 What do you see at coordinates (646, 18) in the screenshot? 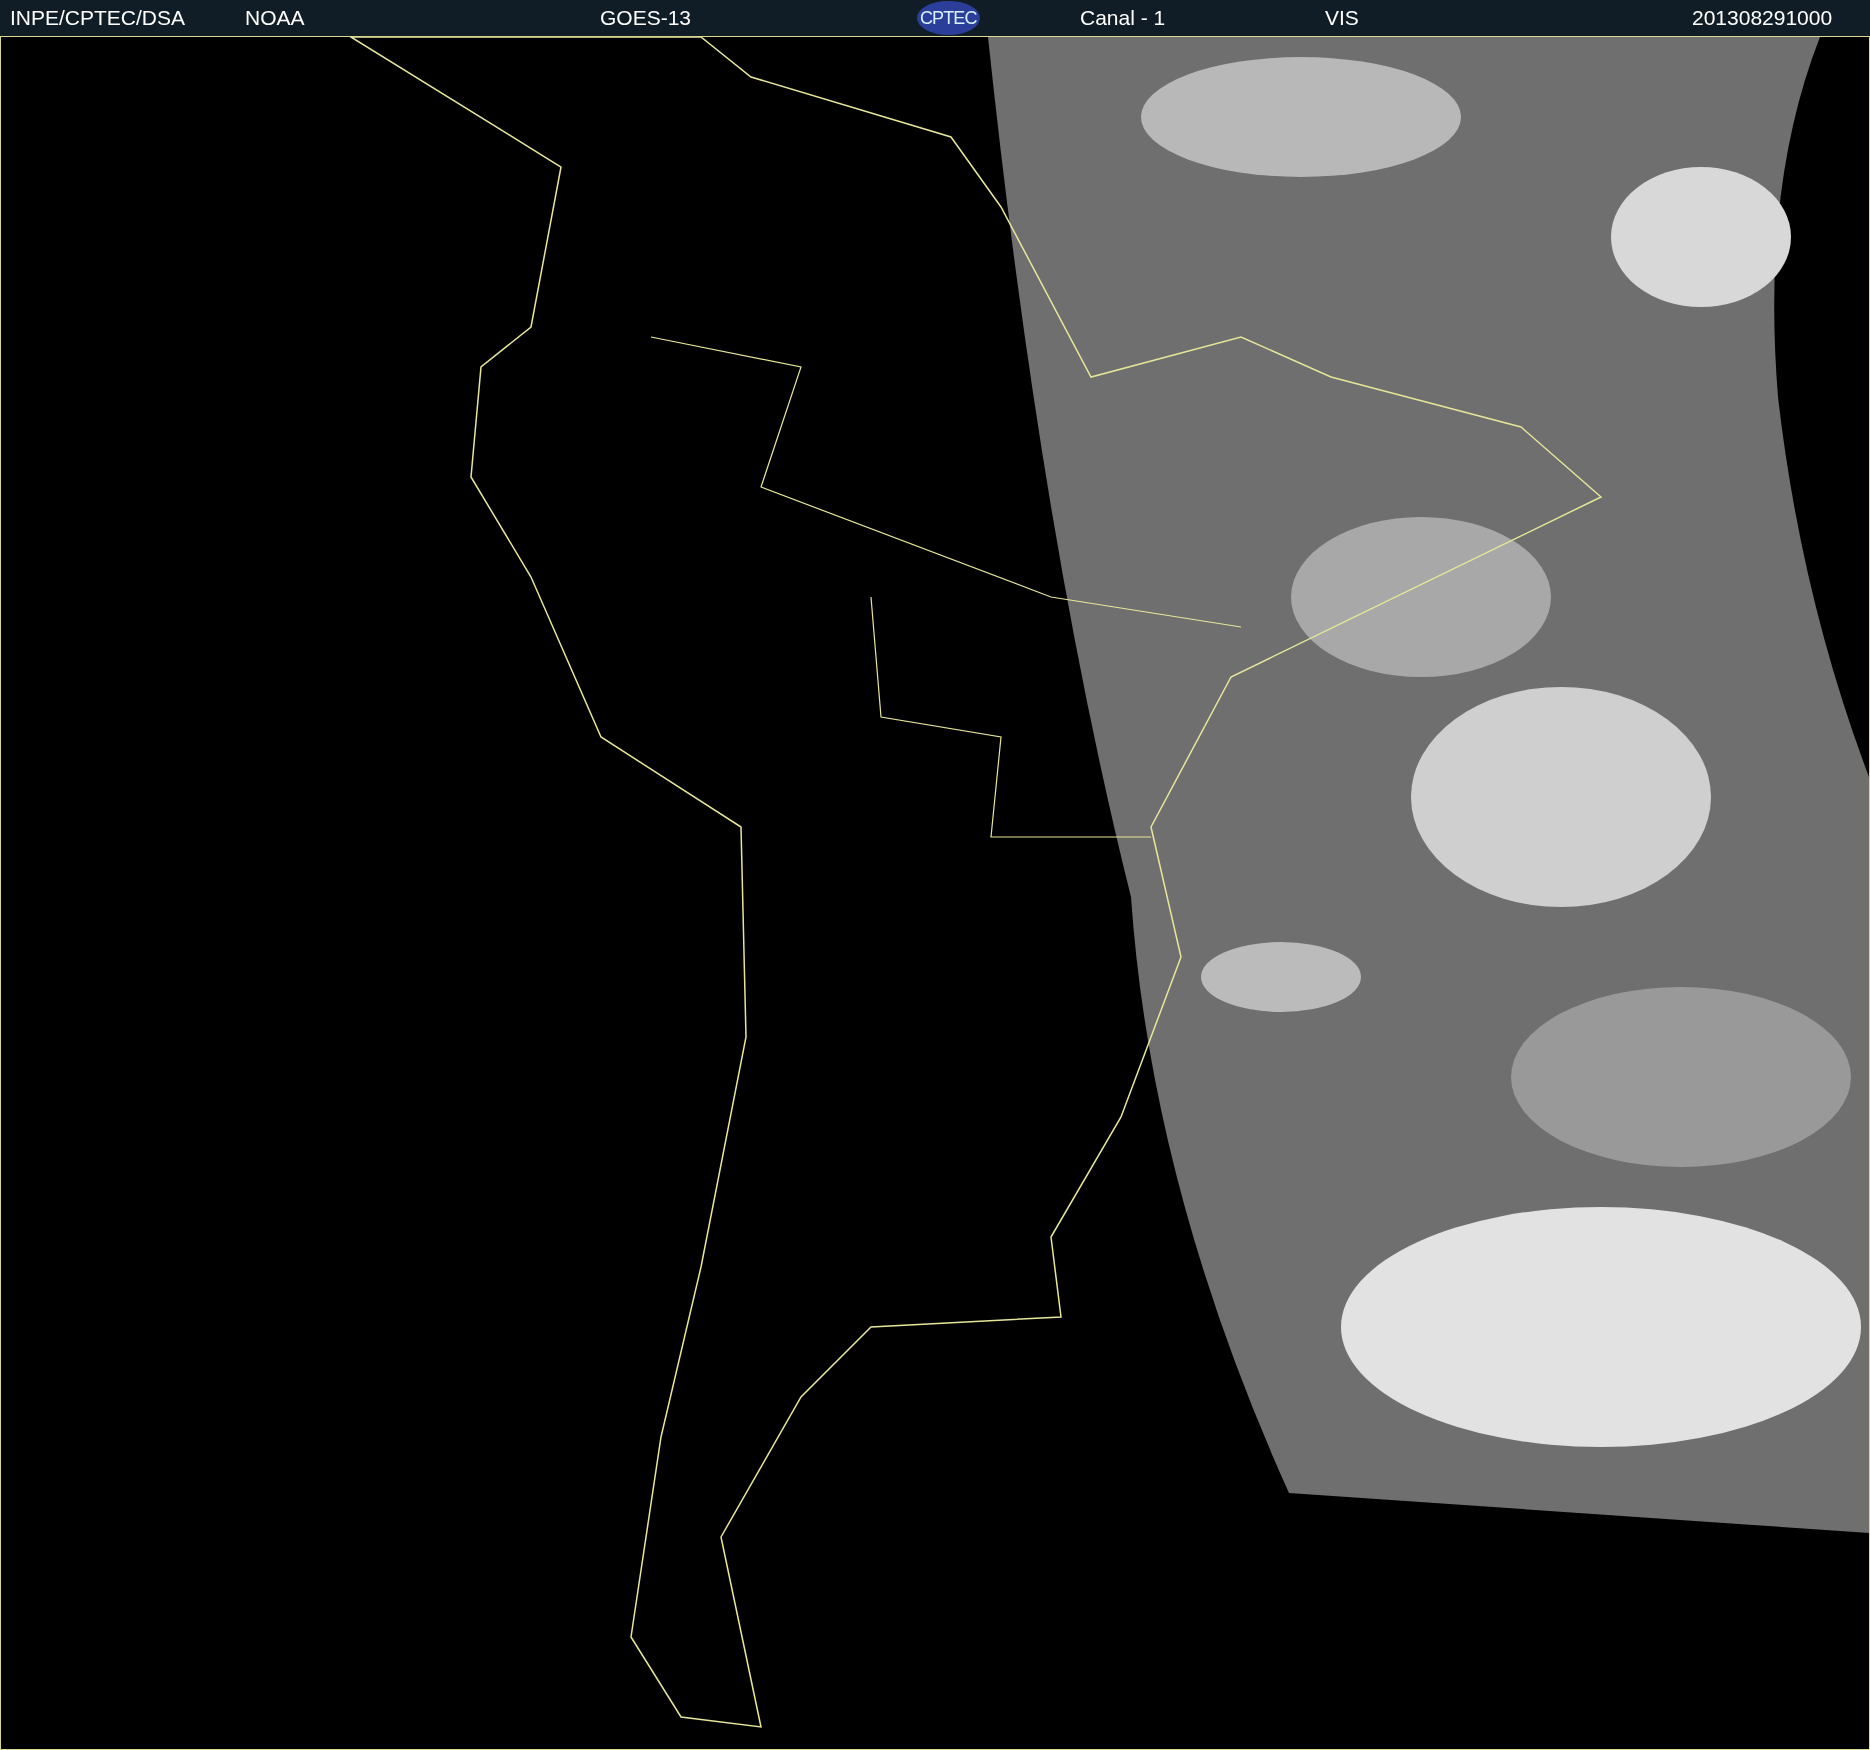
I see `header-label: GOES-13` at bounding box center [646, 18].